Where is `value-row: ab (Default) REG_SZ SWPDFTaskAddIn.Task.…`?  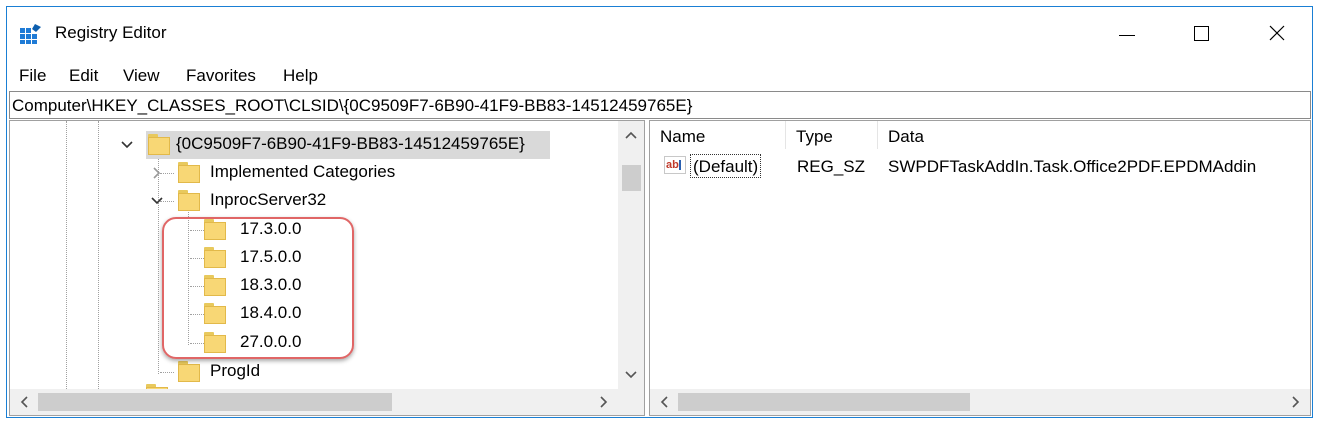
value-row: ab (Default) REG_SZ SWPDFTaskAddIn.Task.… is located at coordinates (980, 170).